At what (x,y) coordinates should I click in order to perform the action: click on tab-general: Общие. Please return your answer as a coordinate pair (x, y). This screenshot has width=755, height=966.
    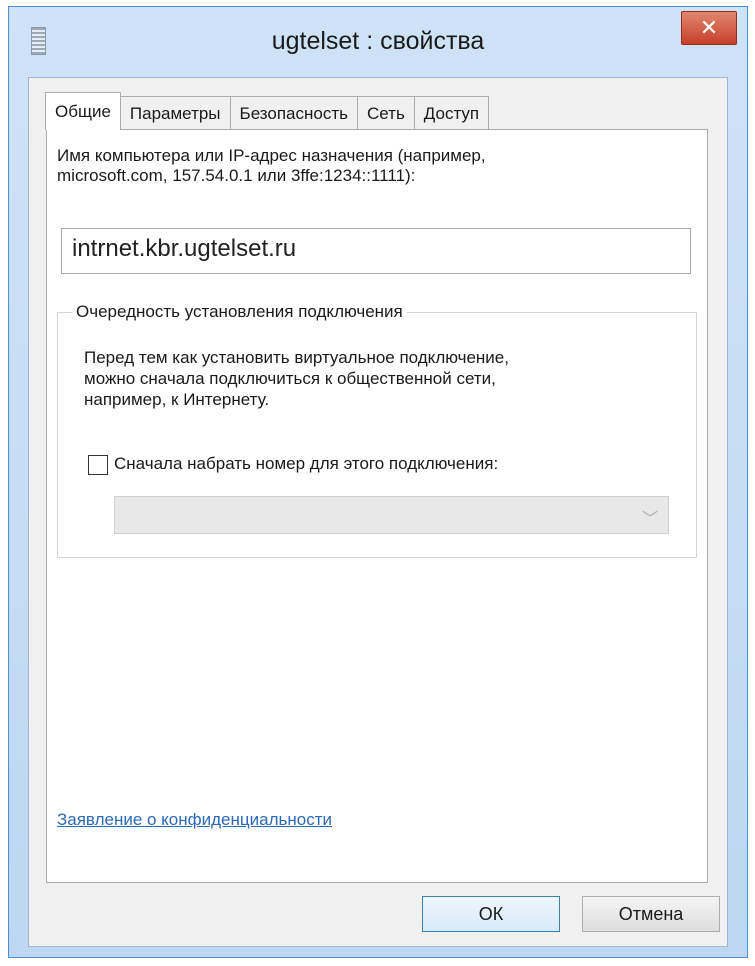
    Looking at the image, I should click on (83, 111).